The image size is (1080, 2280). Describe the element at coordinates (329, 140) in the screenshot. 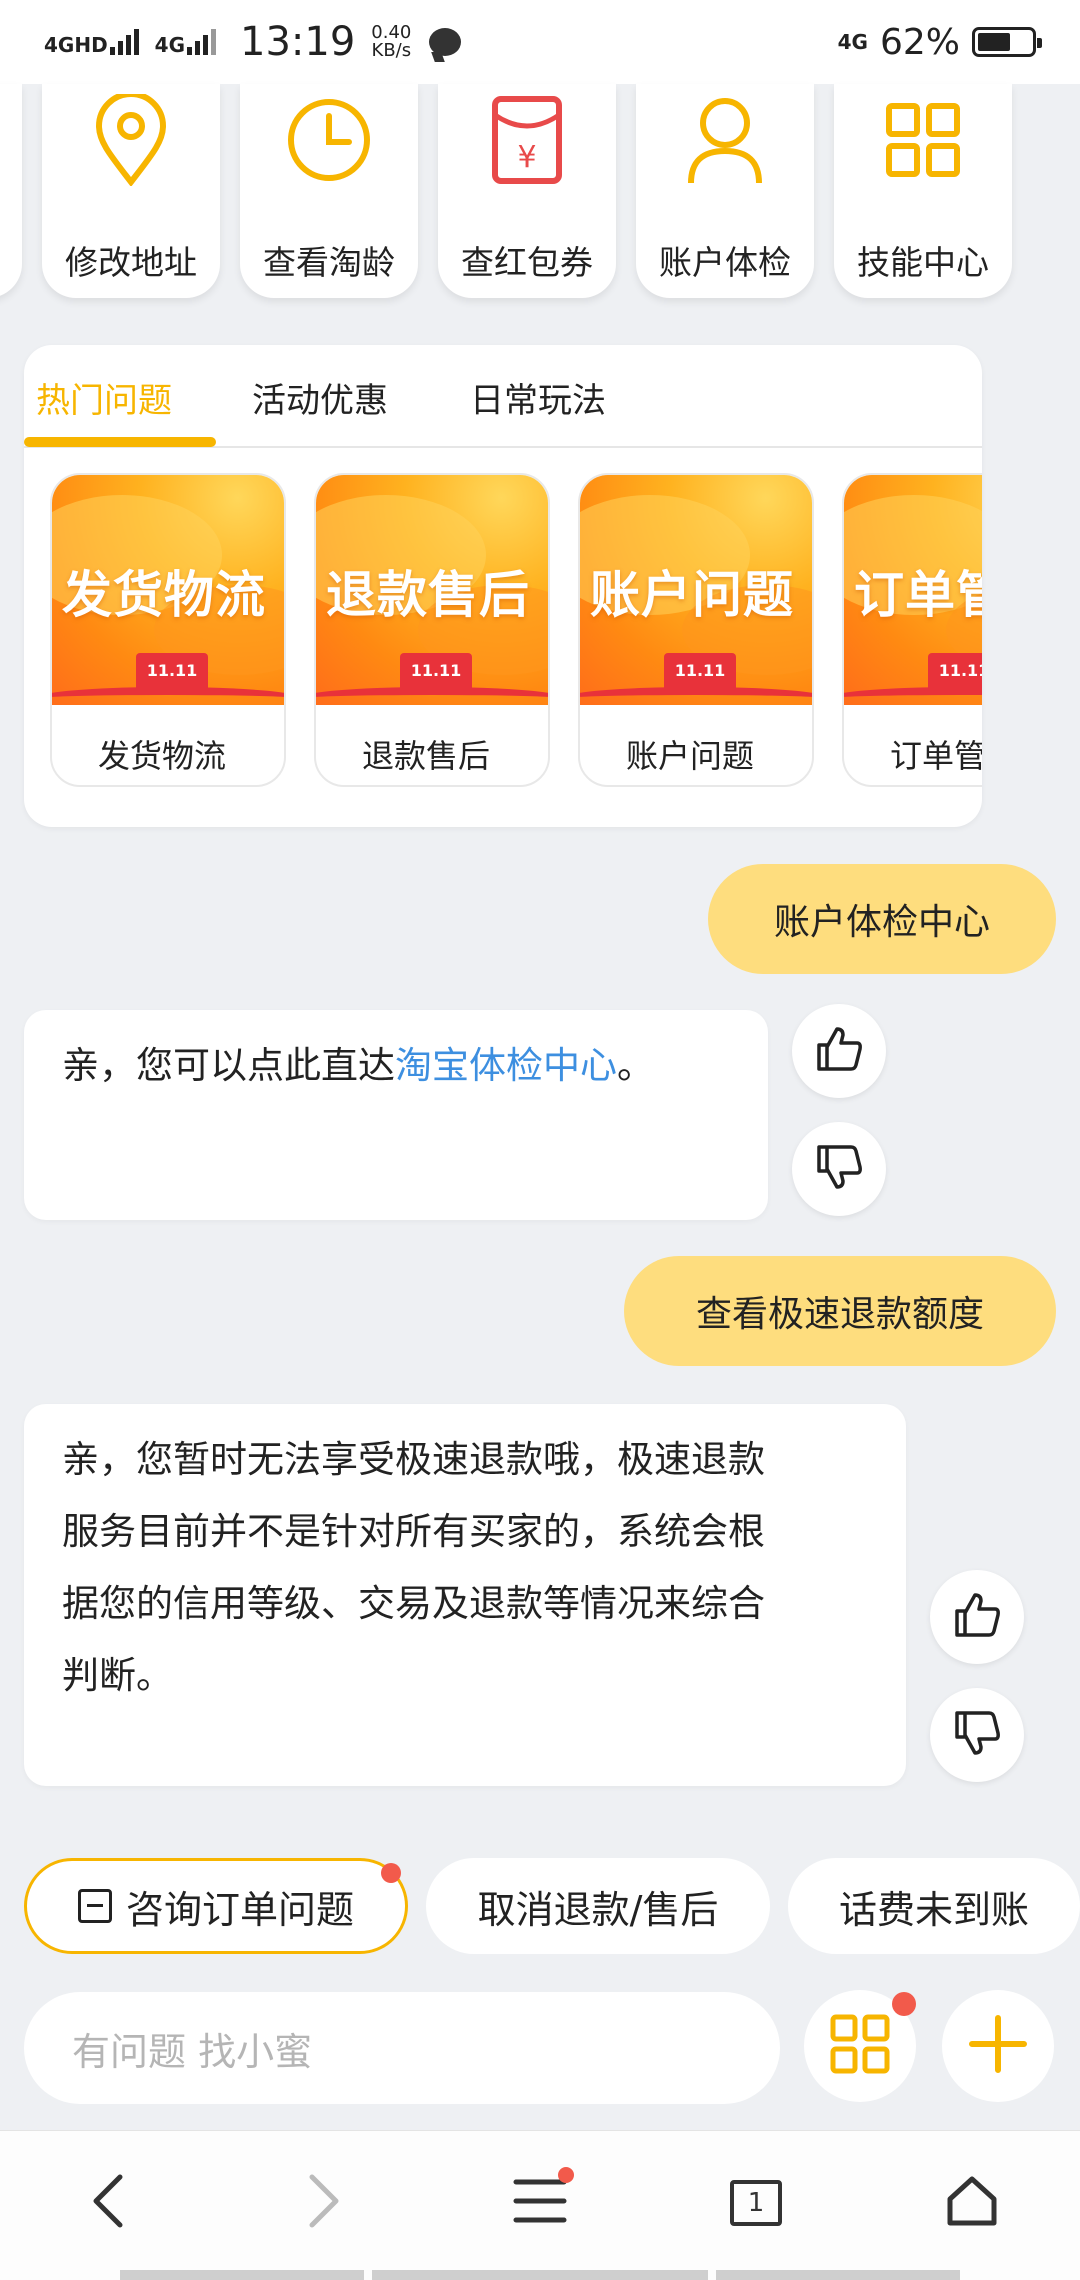

I see `clock-icon` at that location.